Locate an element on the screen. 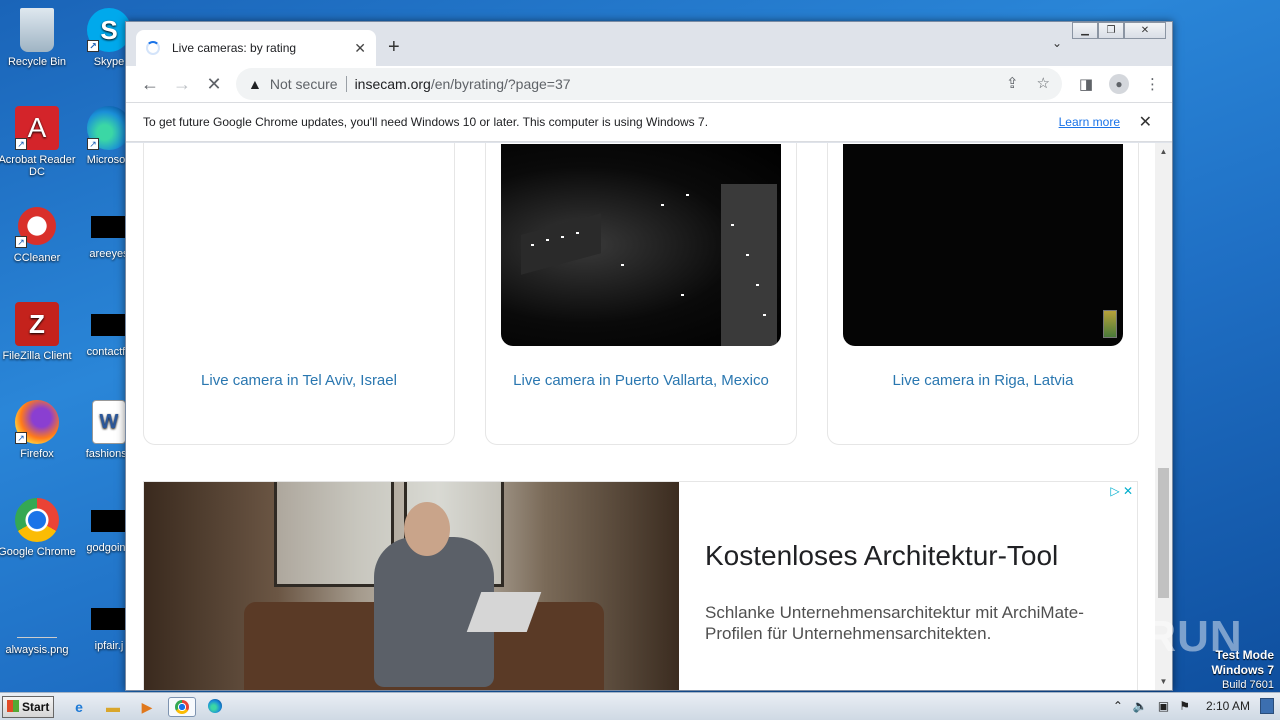  desktop-icon-label: Skype is located at coordinates (109, 62).